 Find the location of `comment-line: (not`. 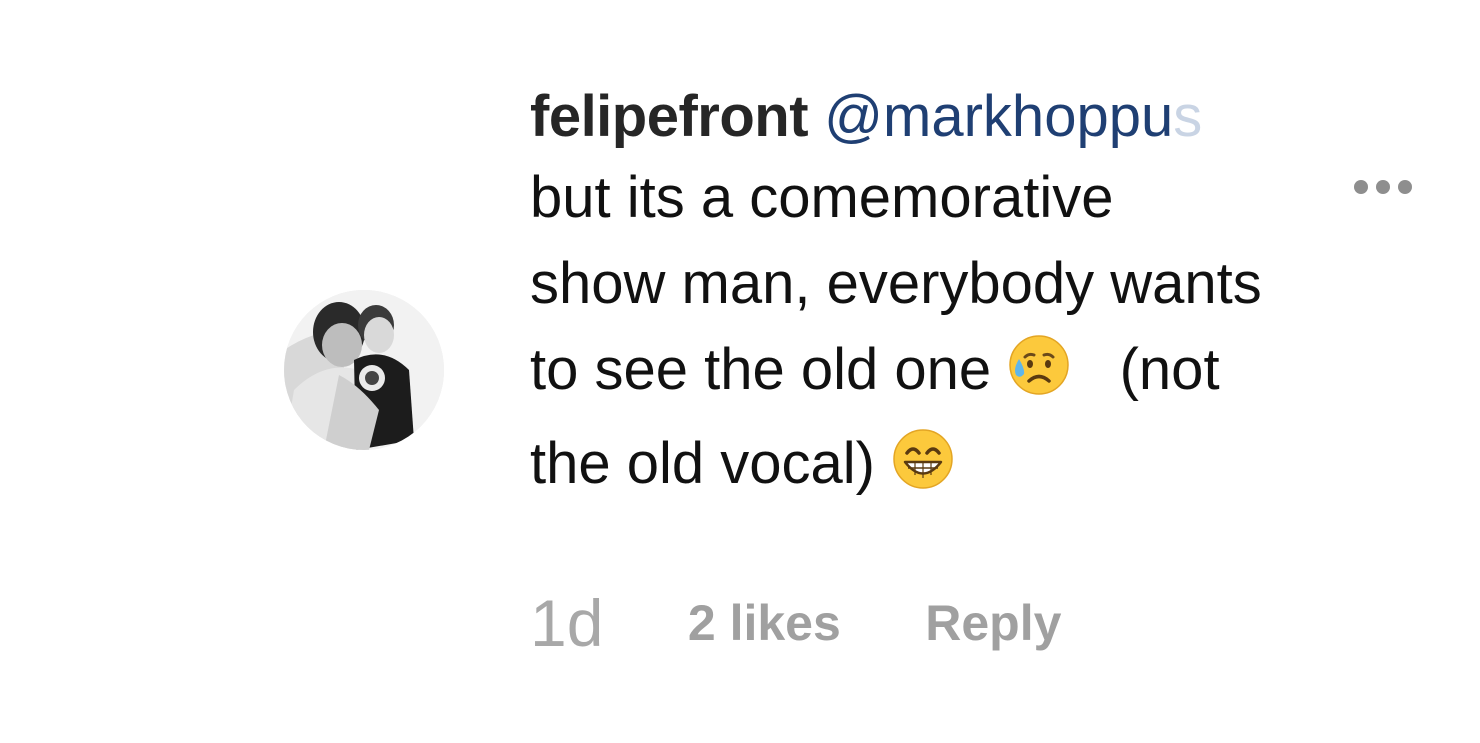

comment-line: (not is located at coordinates (1169, 369).